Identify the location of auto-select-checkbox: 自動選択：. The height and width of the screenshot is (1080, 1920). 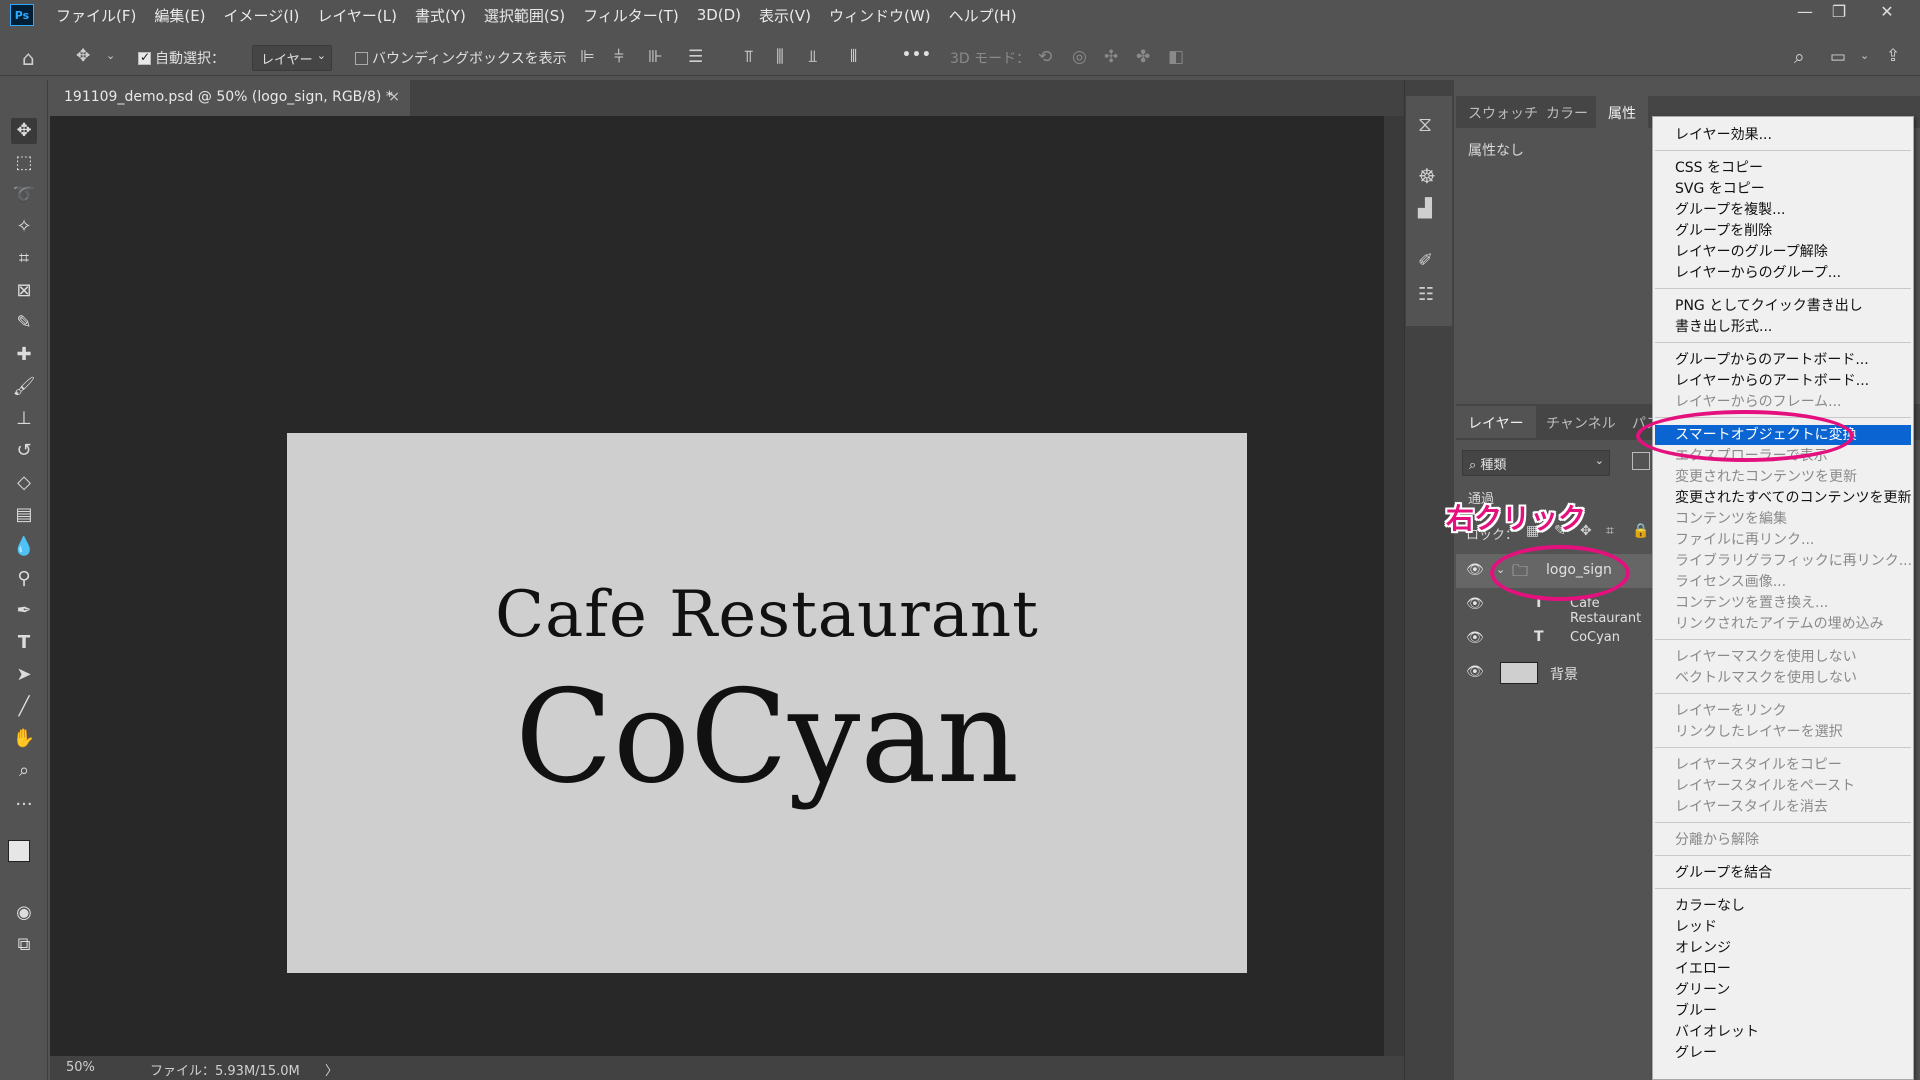
(181, 58).